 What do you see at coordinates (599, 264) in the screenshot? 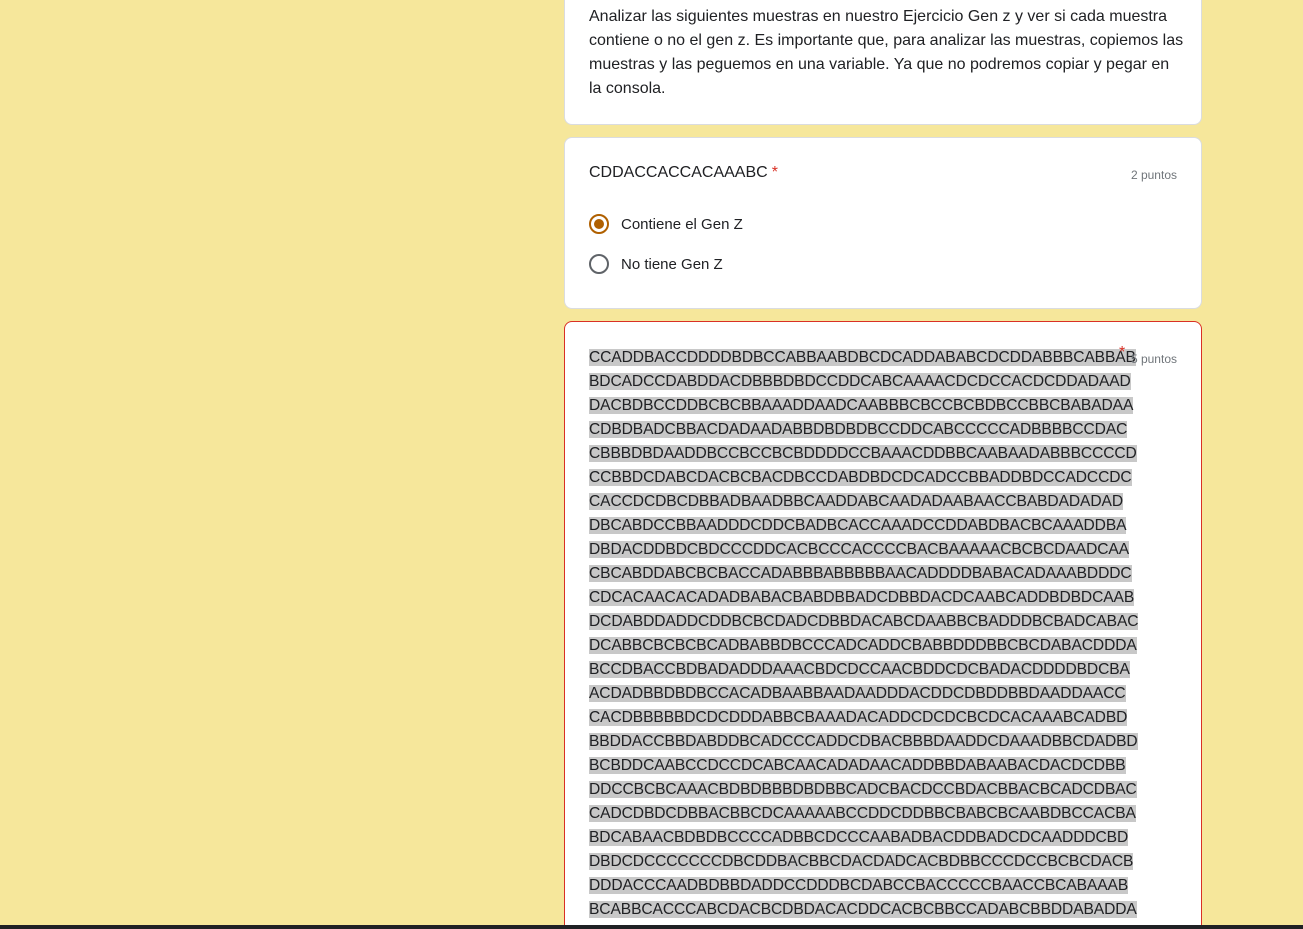
I see `radio-unselected-icon` at bounding box center [599, 264].